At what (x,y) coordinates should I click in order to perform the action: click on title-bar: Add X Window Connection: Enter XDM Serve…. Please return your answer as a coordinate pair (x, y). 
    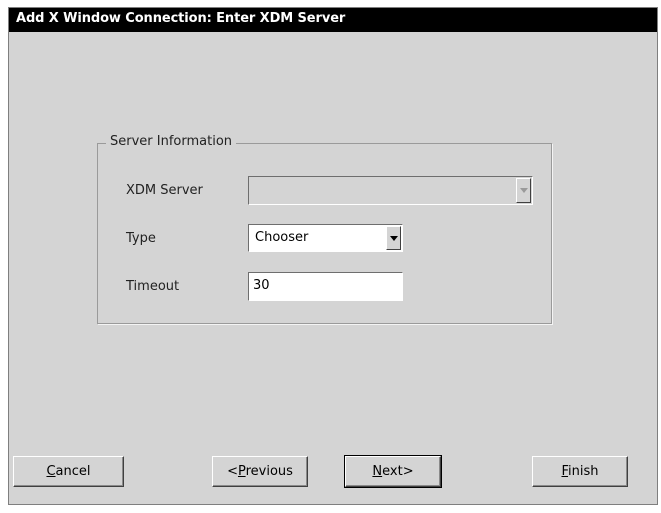
    Looking at the image, I should click on (333, 20).